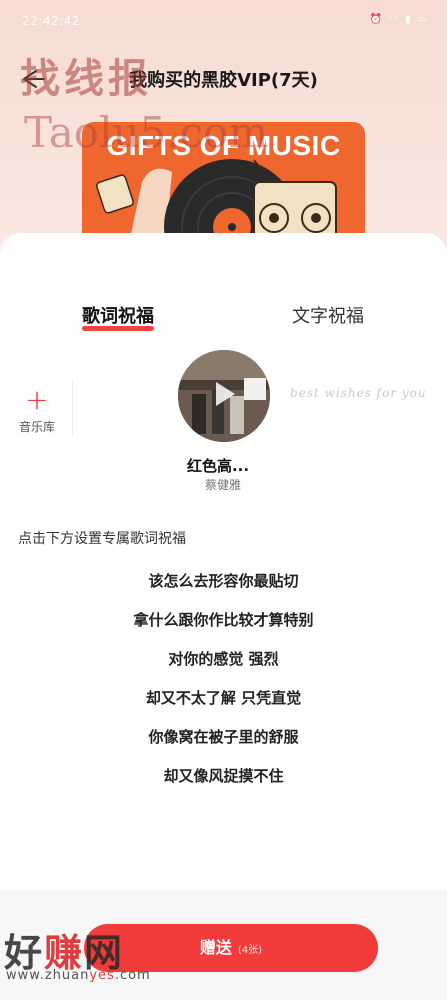 The image size is (447, 1000). I want to click on music-library-label: 音乐库, so click(36, 427).